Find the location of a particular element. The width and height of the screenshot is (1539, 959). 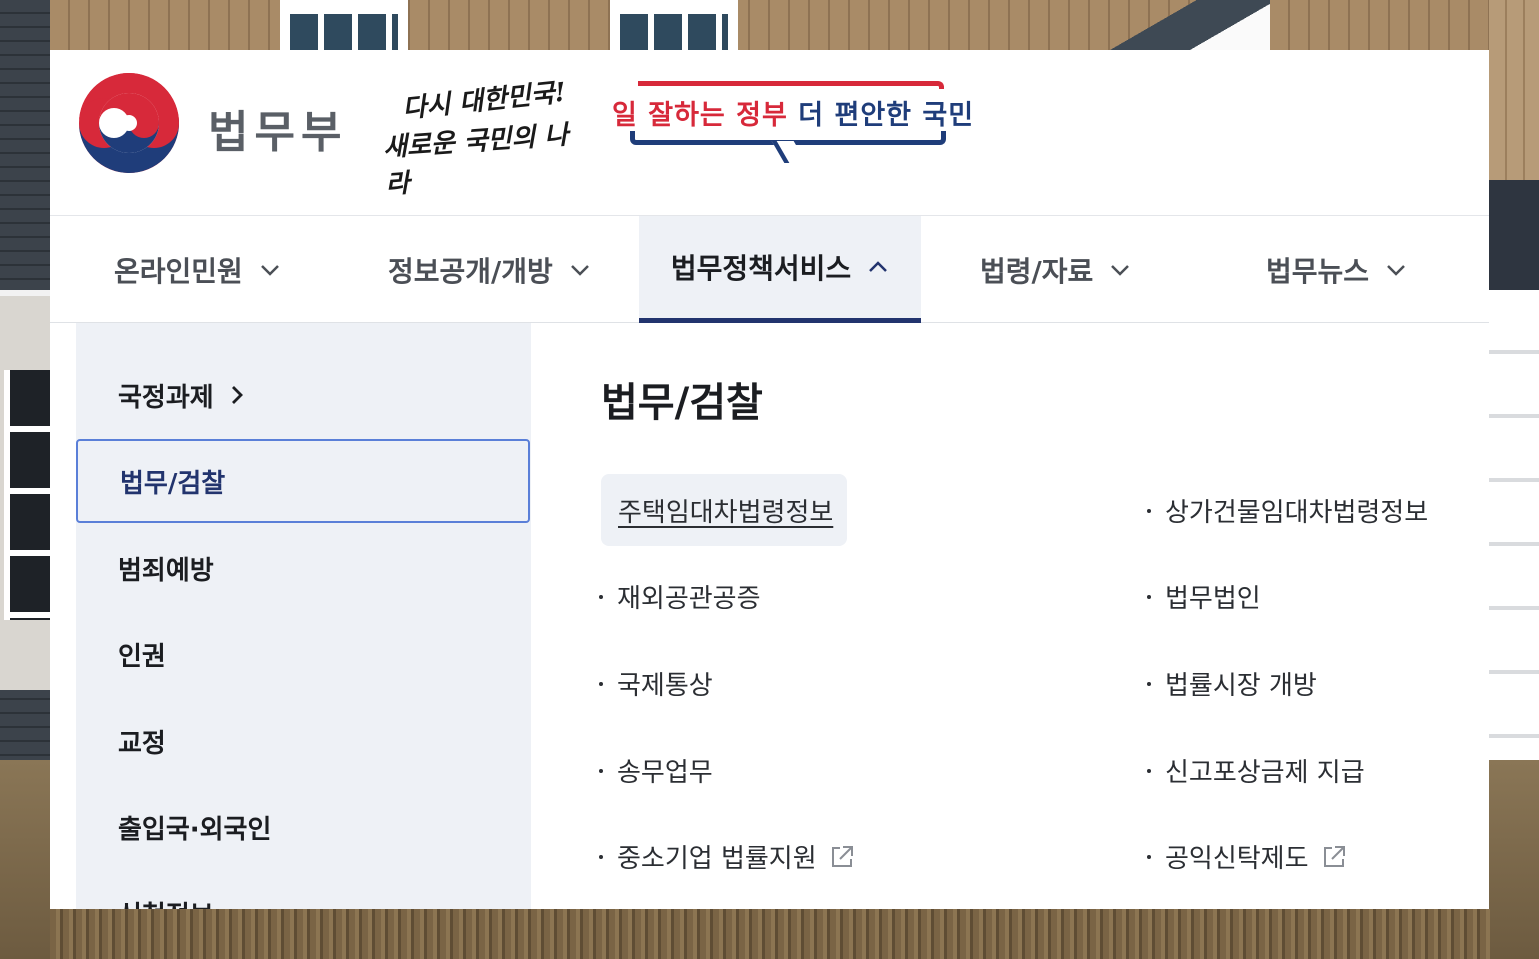

sidebar-item-label: 국정과제 is located at coordinates (166, 397).